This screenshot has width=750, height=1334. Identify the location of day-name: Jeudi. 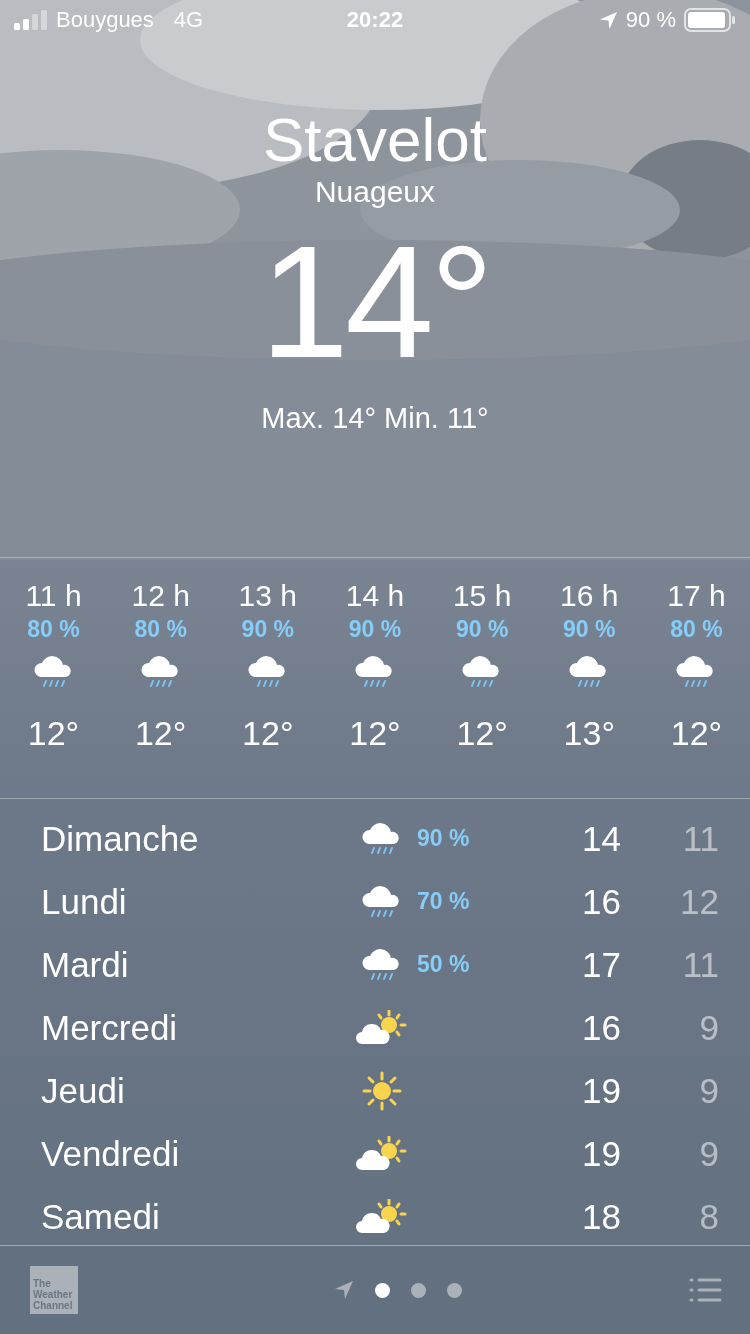
(83, 1090).